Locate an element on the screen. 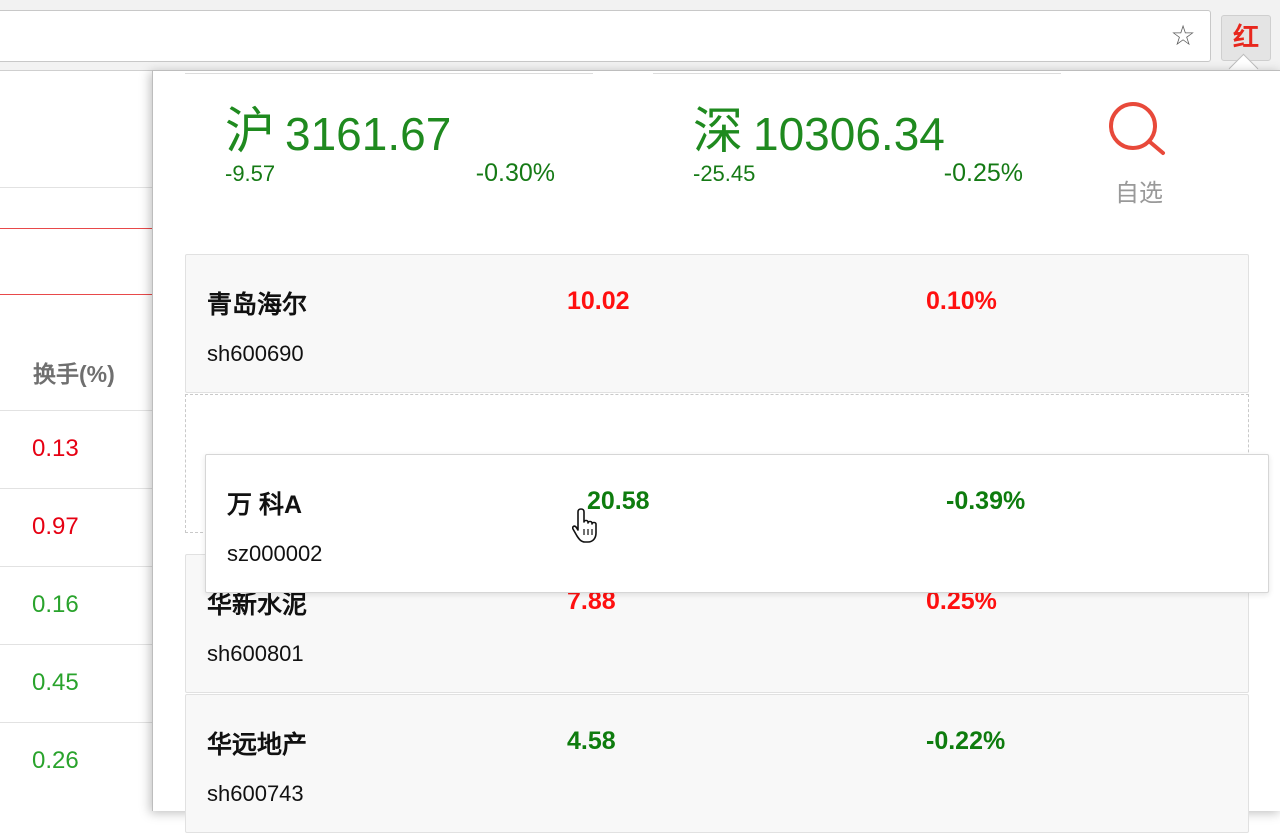  stock-card: 华远地产 sh600743 4.58 -0.22% is located at coordinates (717, 763).